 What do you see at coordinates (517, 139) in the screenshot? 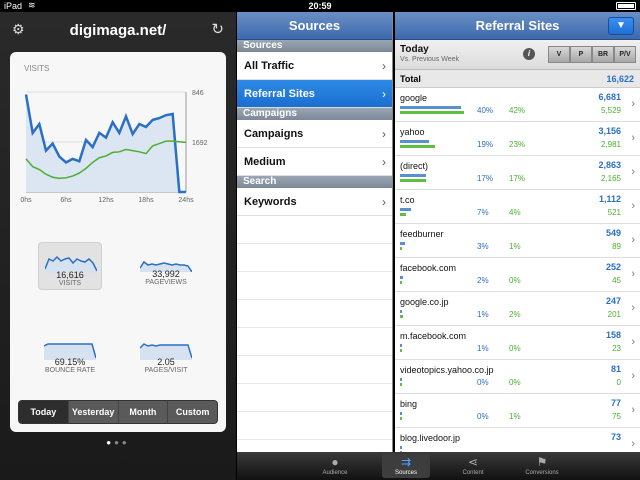
I see `referral-row: yahoo 19% 23% 3,156 2,981 ›` at bounding box center [517, 139].